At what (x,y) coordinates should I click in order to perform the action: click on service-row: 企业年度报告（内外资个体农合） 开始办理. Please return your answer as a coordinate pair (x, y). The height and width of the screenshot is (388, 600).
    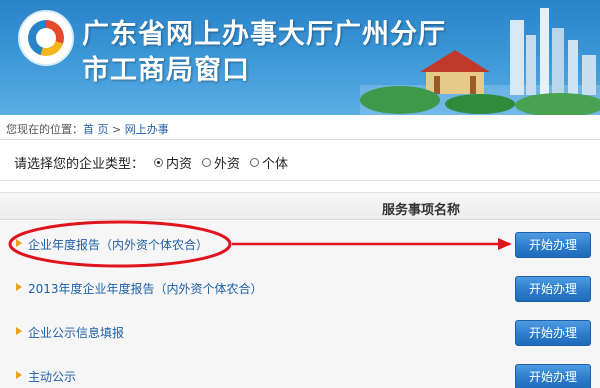
    Looking at the image, I should click on (300, 245).